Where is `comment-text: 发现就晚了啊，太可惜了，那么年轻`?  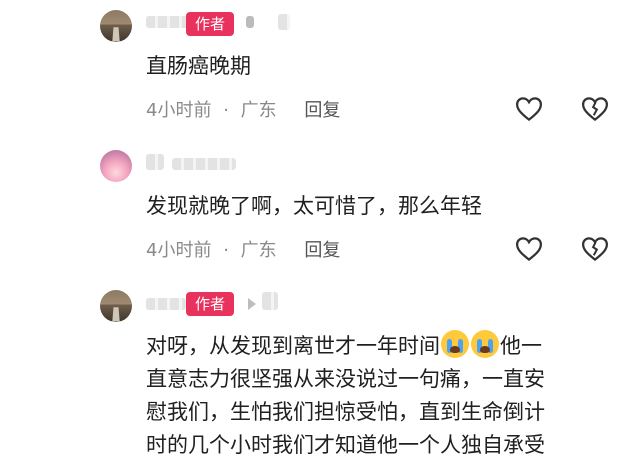
comment-text: 发现就晚了啊，太可惜了，那么年轻 is located at coordinates (314, 206).